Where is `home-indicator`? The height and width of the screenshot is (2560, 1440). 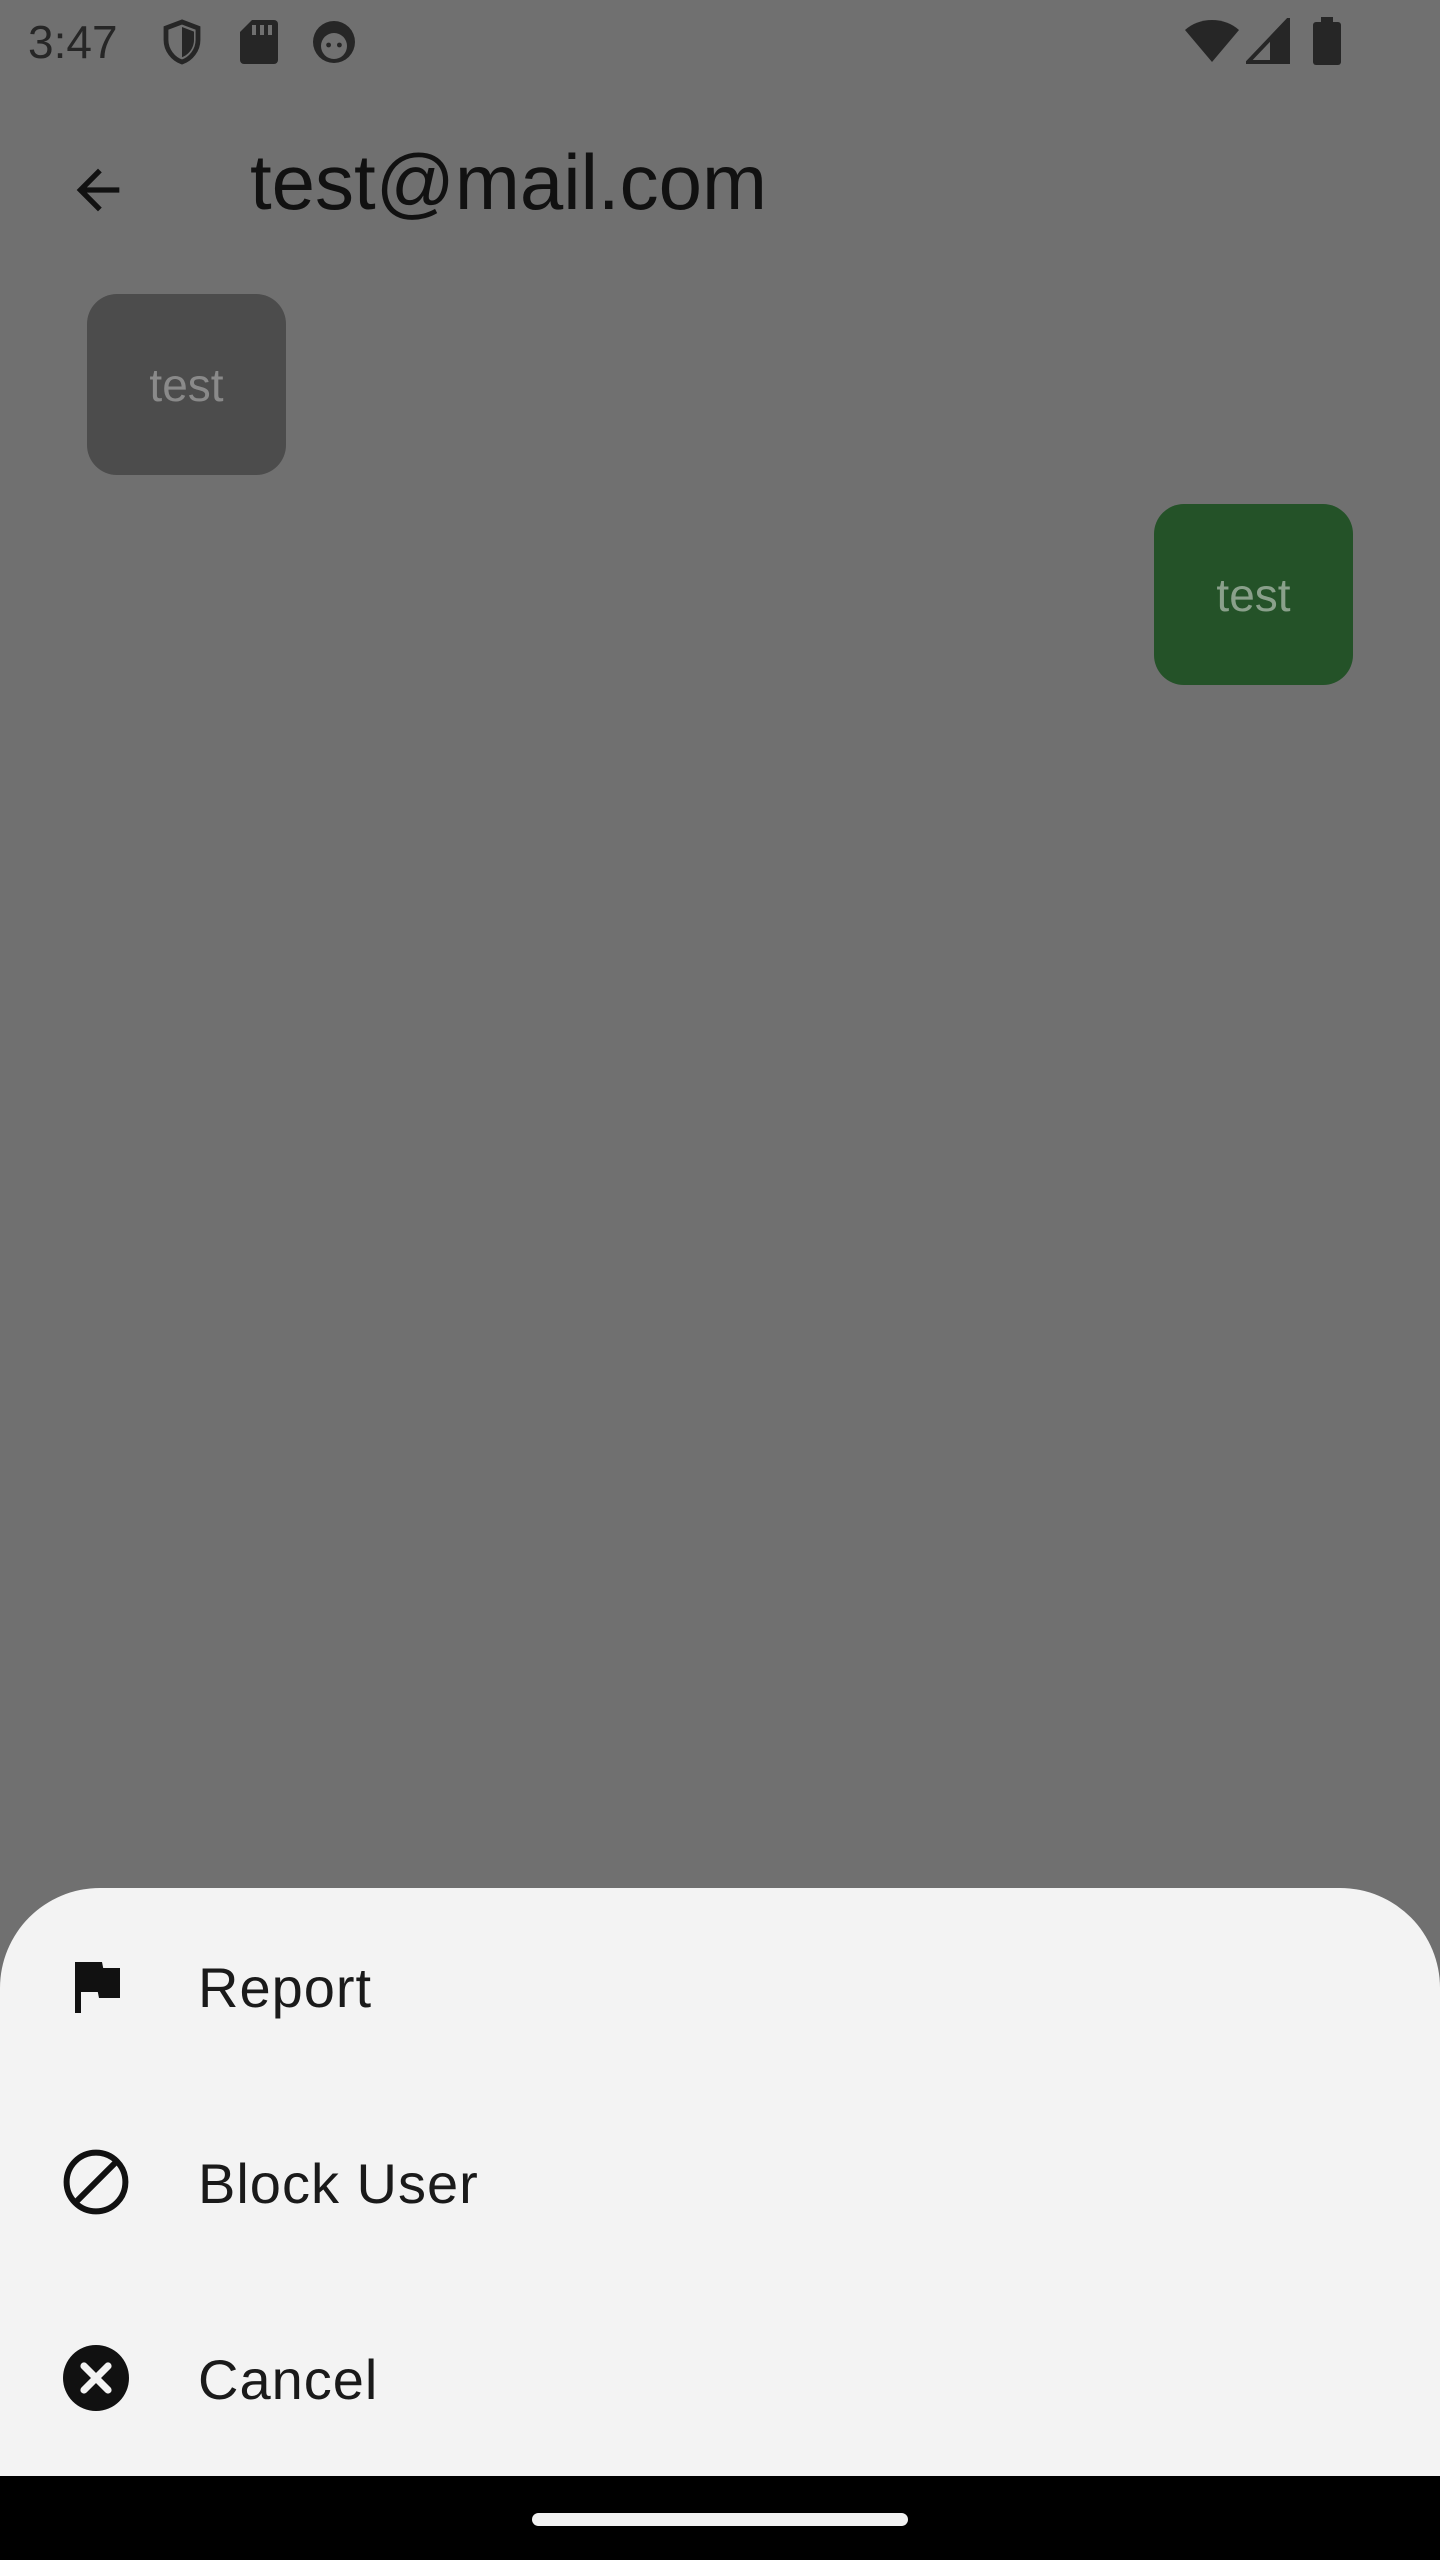 home-indicator is located at coordinates (720, 2519).